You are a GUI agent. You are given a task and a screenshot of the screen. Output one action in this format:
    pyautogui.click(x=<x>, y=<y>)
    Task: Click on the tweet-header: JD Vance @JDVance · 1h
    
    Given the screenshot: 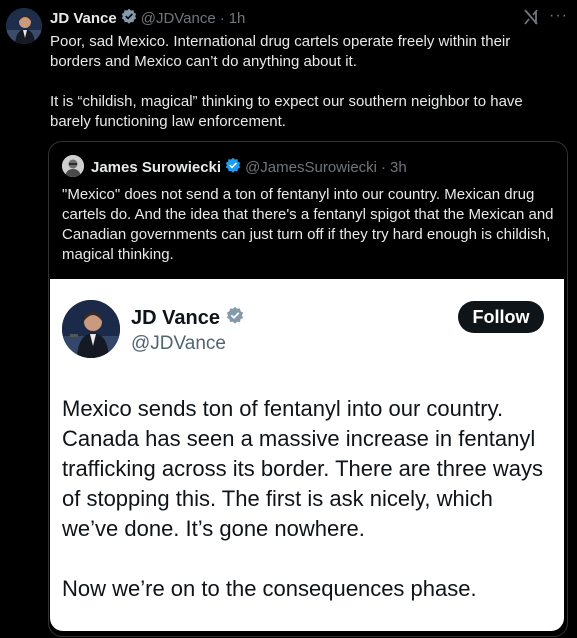 What is the action you would take?
    pyautogui.click(x=148, y=18)
    